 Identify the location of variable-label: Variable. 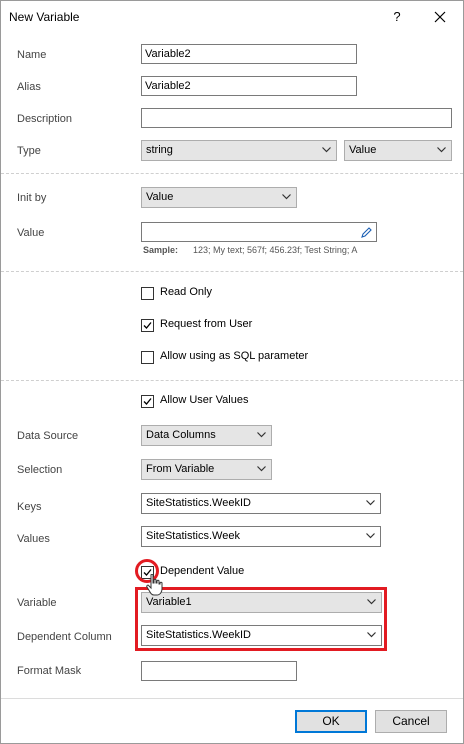
(37, 603).